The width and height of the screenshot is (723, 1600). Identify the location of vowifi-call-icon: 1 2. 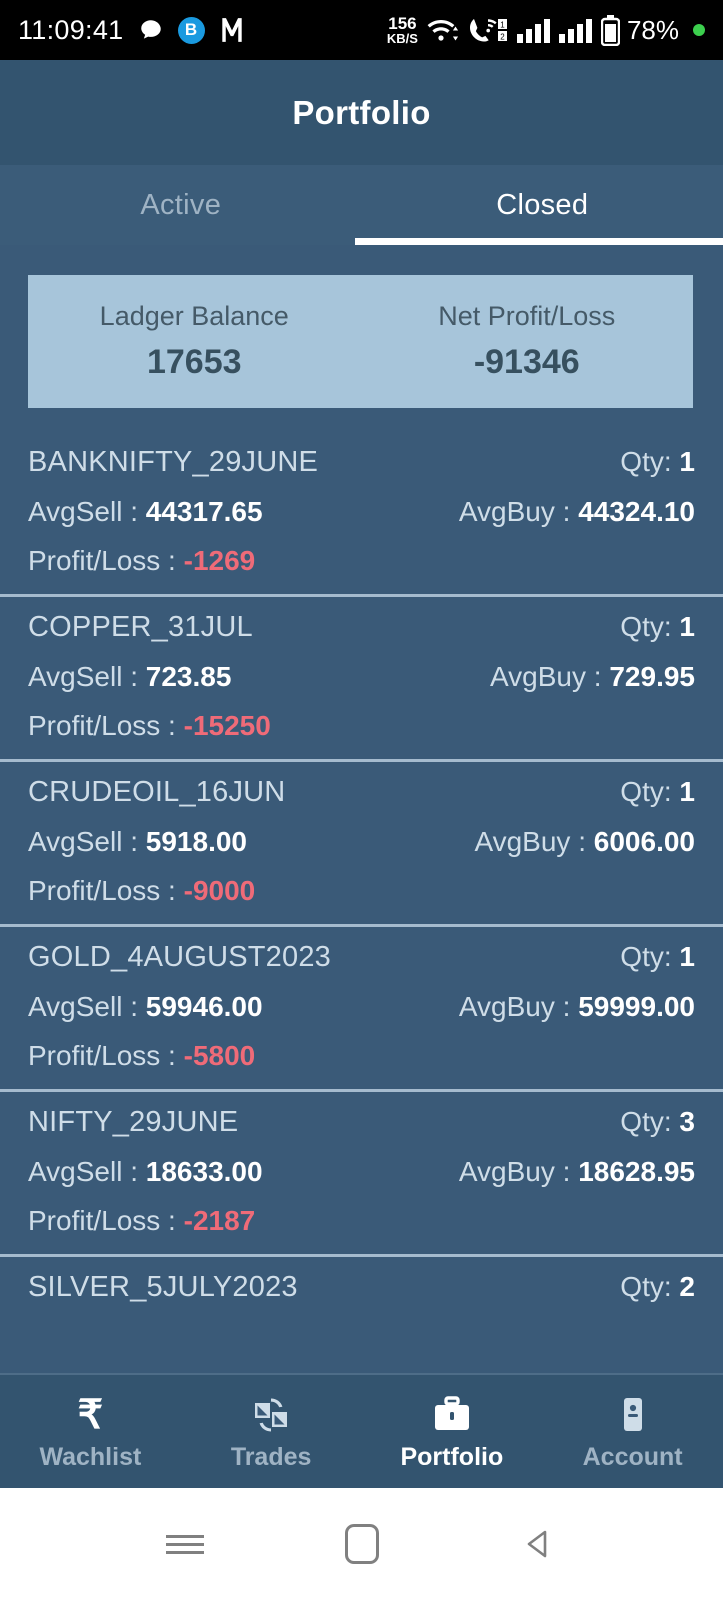
(488, 30).